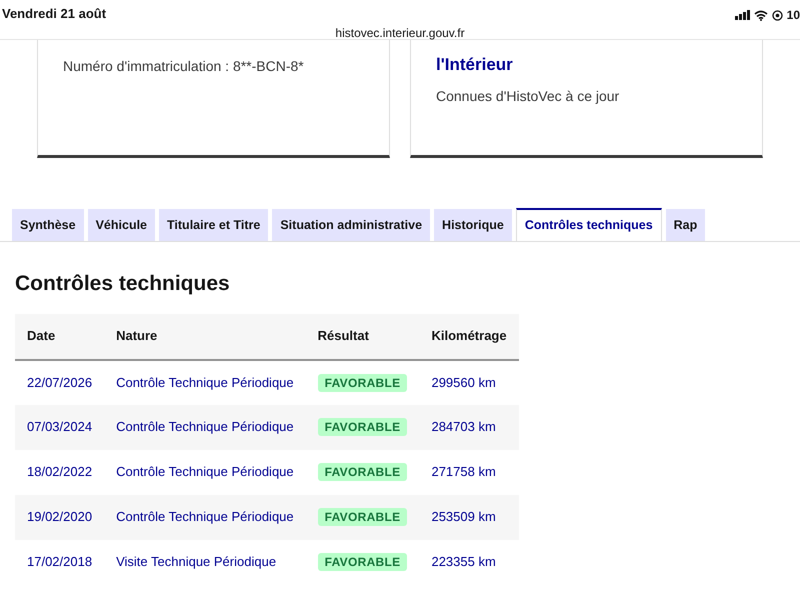 The width and height of the screenshot is (800, 600). I want to click on column-header: Kilométrage, so click(469, 337).